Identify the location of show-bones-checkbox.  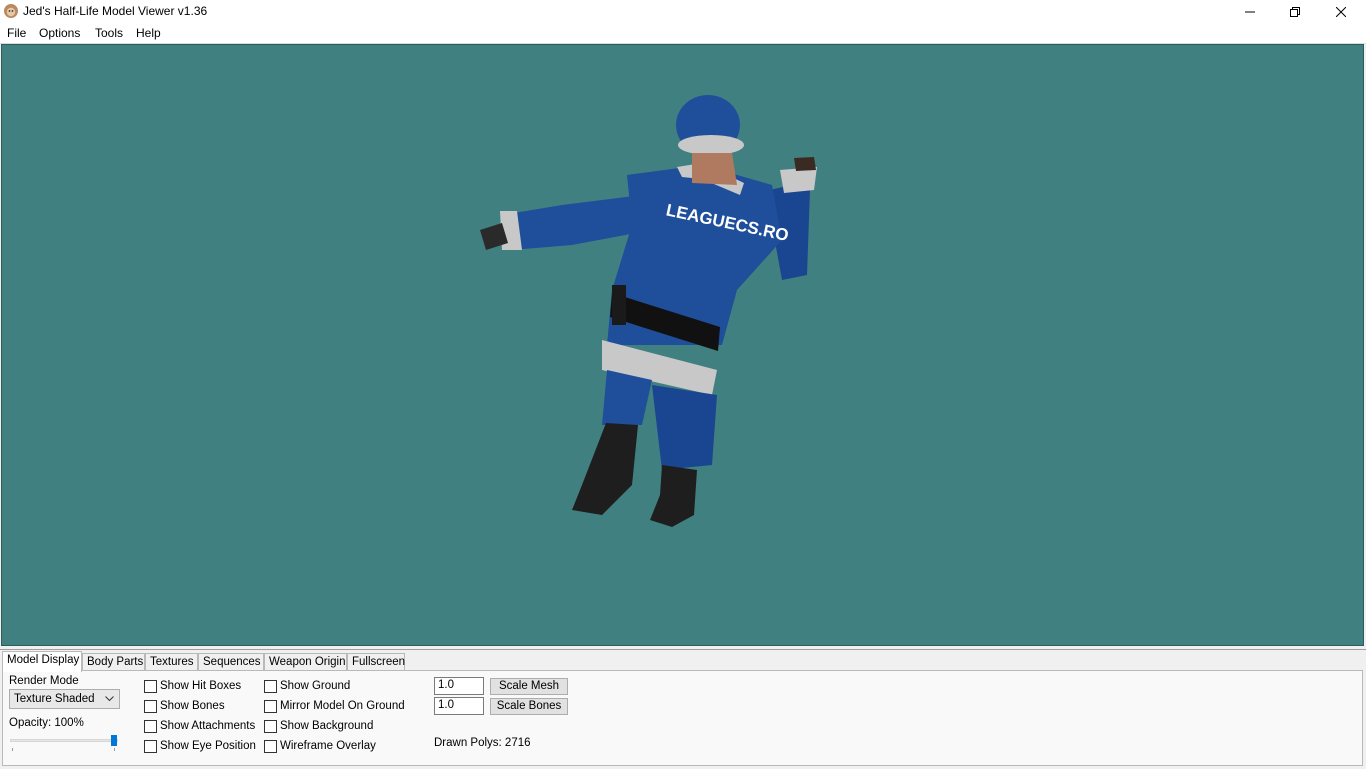
(150, 706).